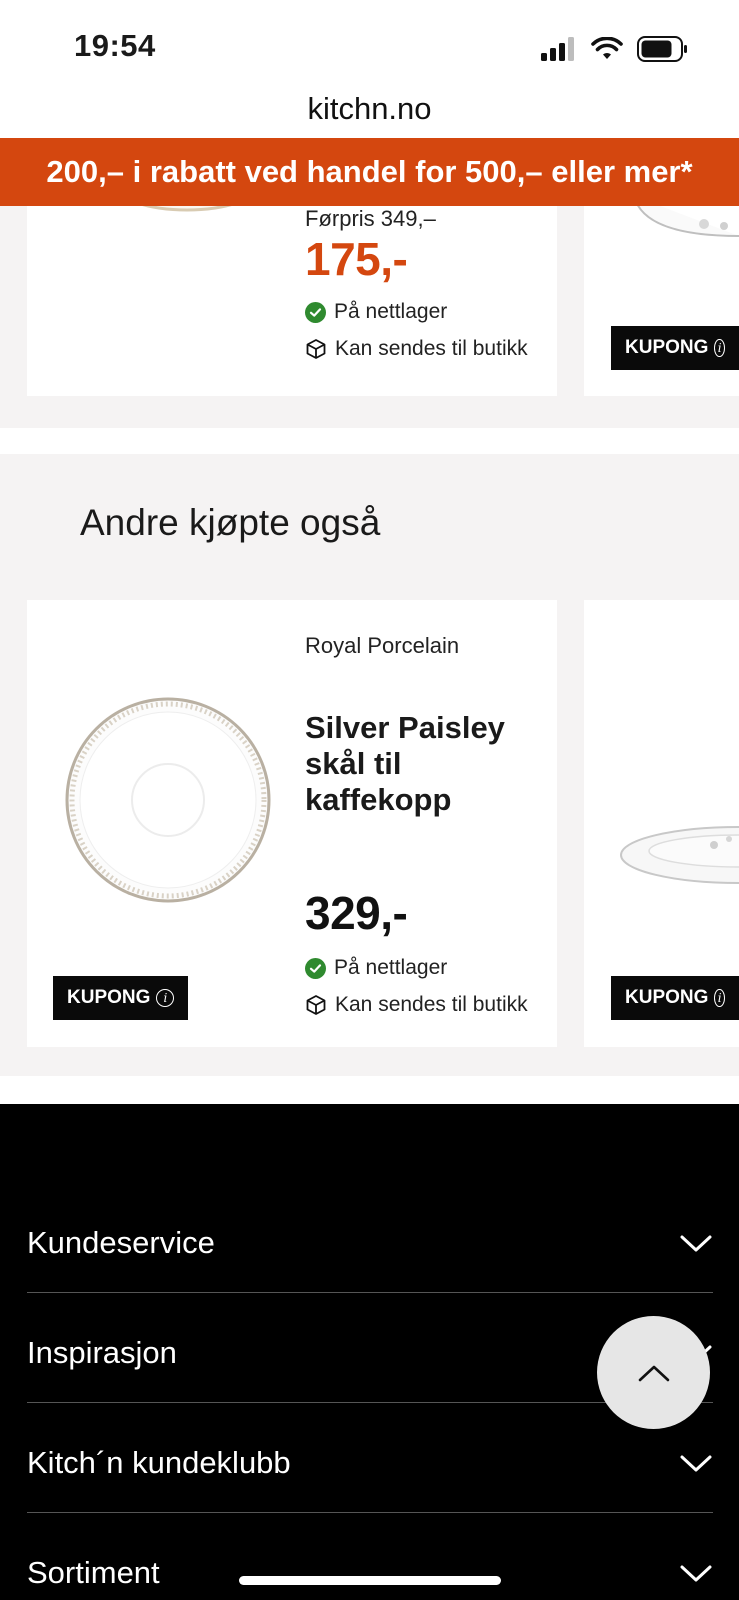 This screenshot has width=739, height=1600. I want to click on status-time: 19:54, so click(115, 45).